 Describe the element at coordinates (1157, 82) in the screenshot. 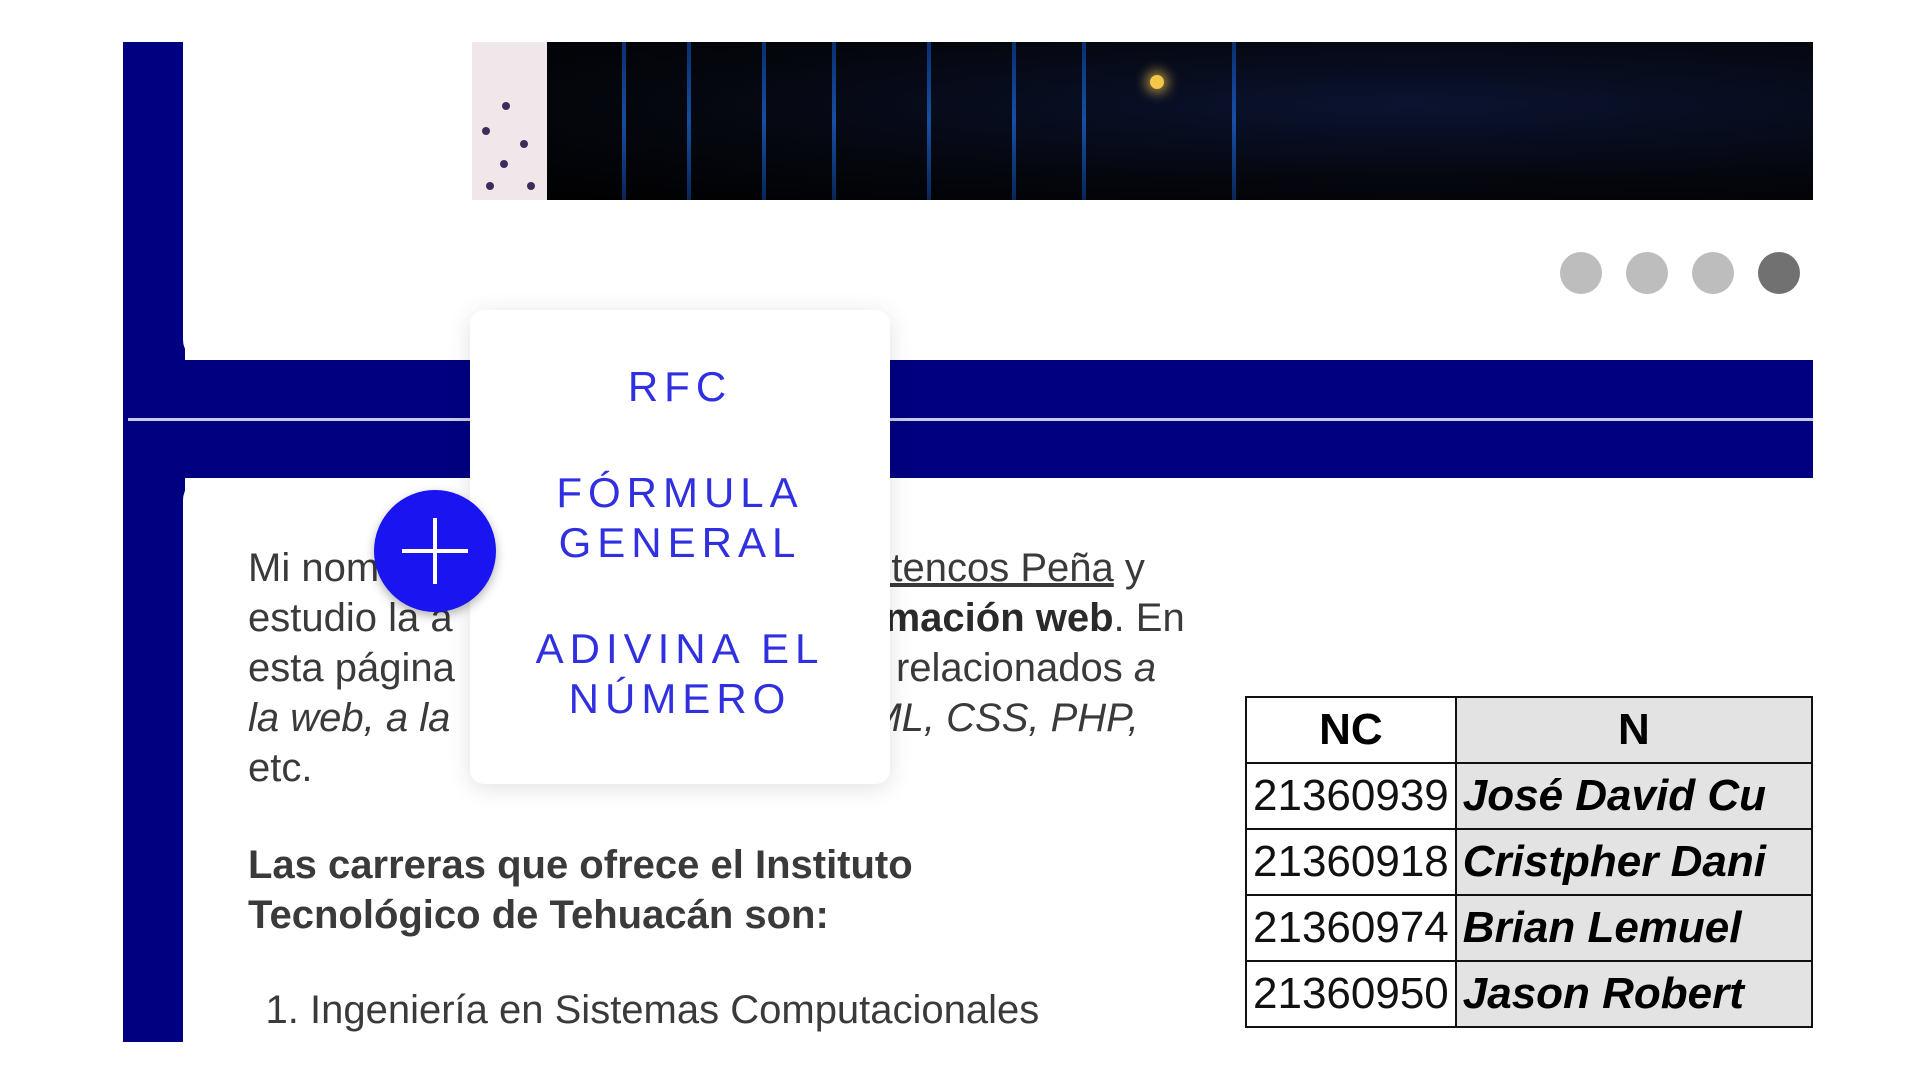

I see `string-light` at that location.